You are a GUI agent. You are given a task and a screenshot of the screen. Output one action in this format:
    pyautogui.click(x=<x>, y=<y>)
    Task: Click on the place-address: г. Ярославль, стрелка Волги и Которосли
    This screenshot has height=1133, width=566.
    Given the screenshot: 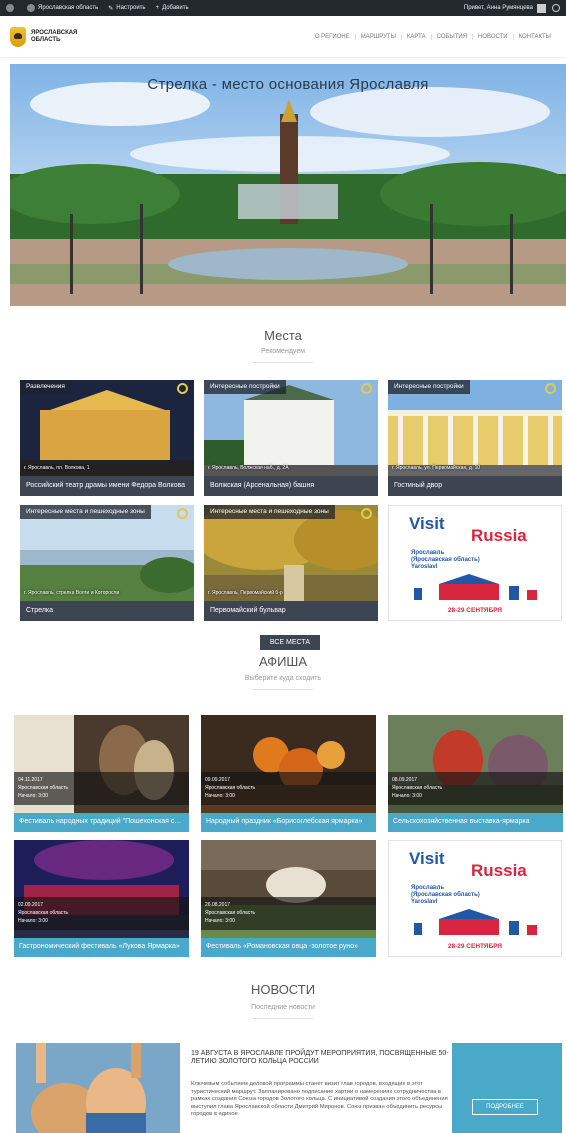 What is the action you would take?
    pyautogui.click(x=72, y=593)
    